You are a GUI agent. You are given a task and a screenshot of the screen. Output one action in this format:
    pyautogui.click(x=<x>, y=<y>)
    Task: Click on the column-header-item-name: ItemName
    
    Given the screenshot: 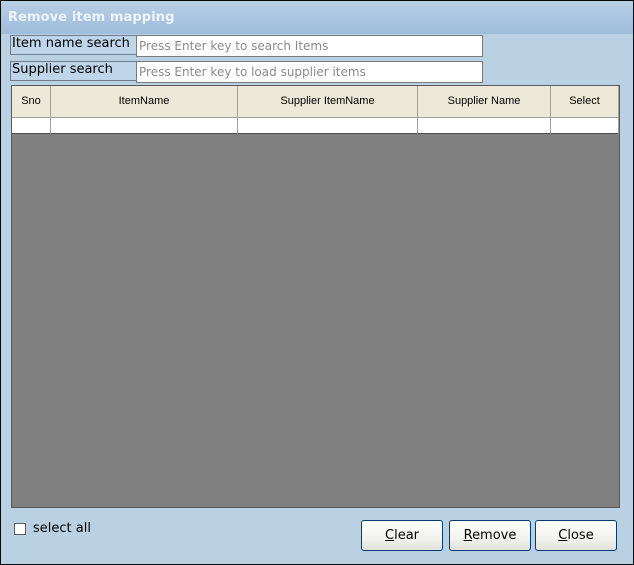 What is the action you would take?
    pyautogui.click(x=144, y=102)
    